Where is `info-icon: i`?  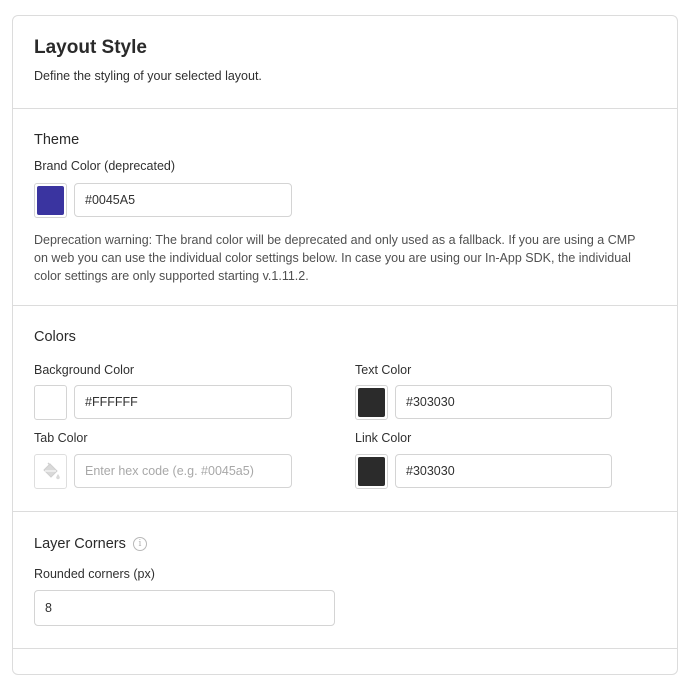 info-icon: i is located at coordinates (140, 544).